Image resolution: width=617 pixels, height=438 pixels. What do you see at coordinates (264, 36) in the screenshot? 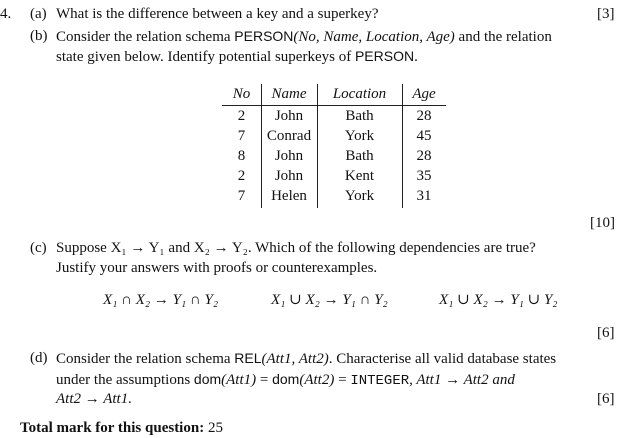
I see `person-schema-name: PERSON` at bounding box center [264, 36].